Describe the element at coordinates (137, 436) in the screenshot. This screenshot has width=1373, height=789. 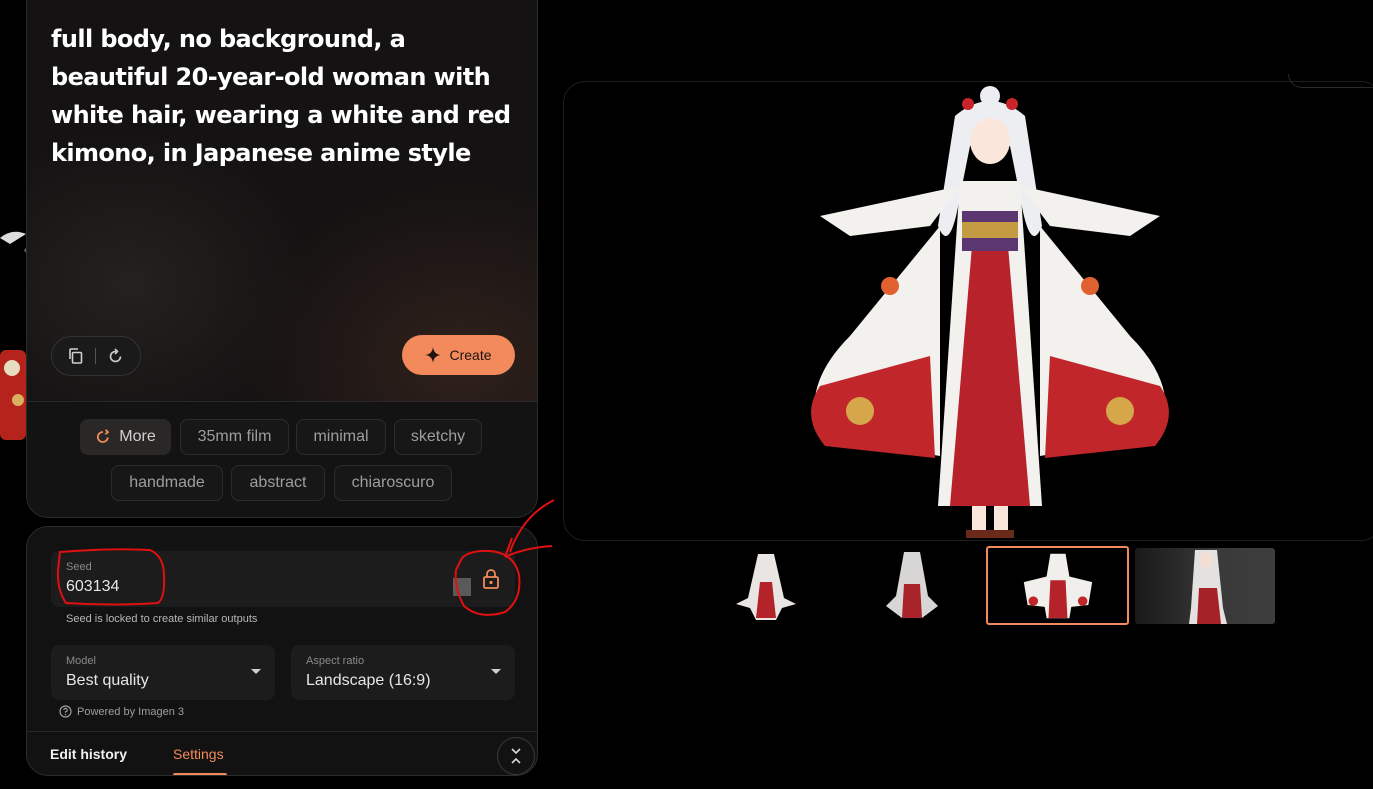
I see `chip-label: More` at that location.